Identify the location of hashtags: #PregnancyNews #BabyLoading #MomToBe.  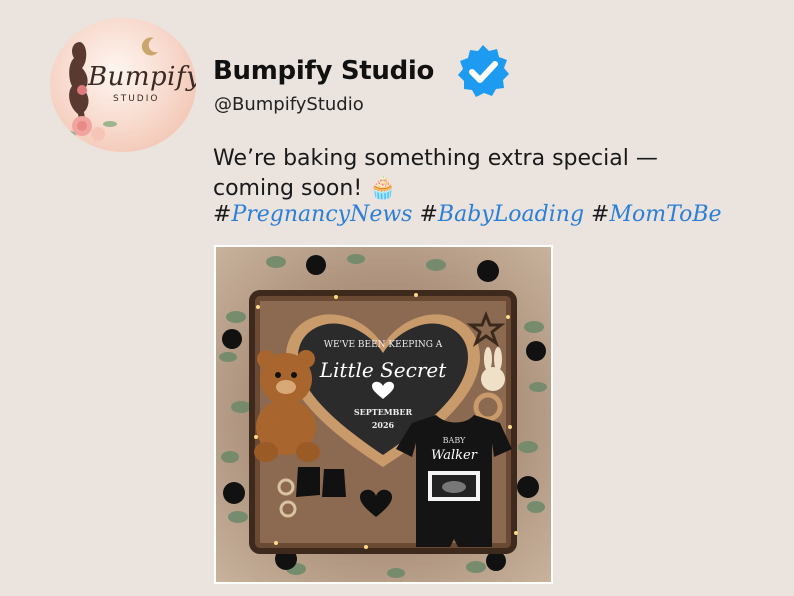
(467, 214).